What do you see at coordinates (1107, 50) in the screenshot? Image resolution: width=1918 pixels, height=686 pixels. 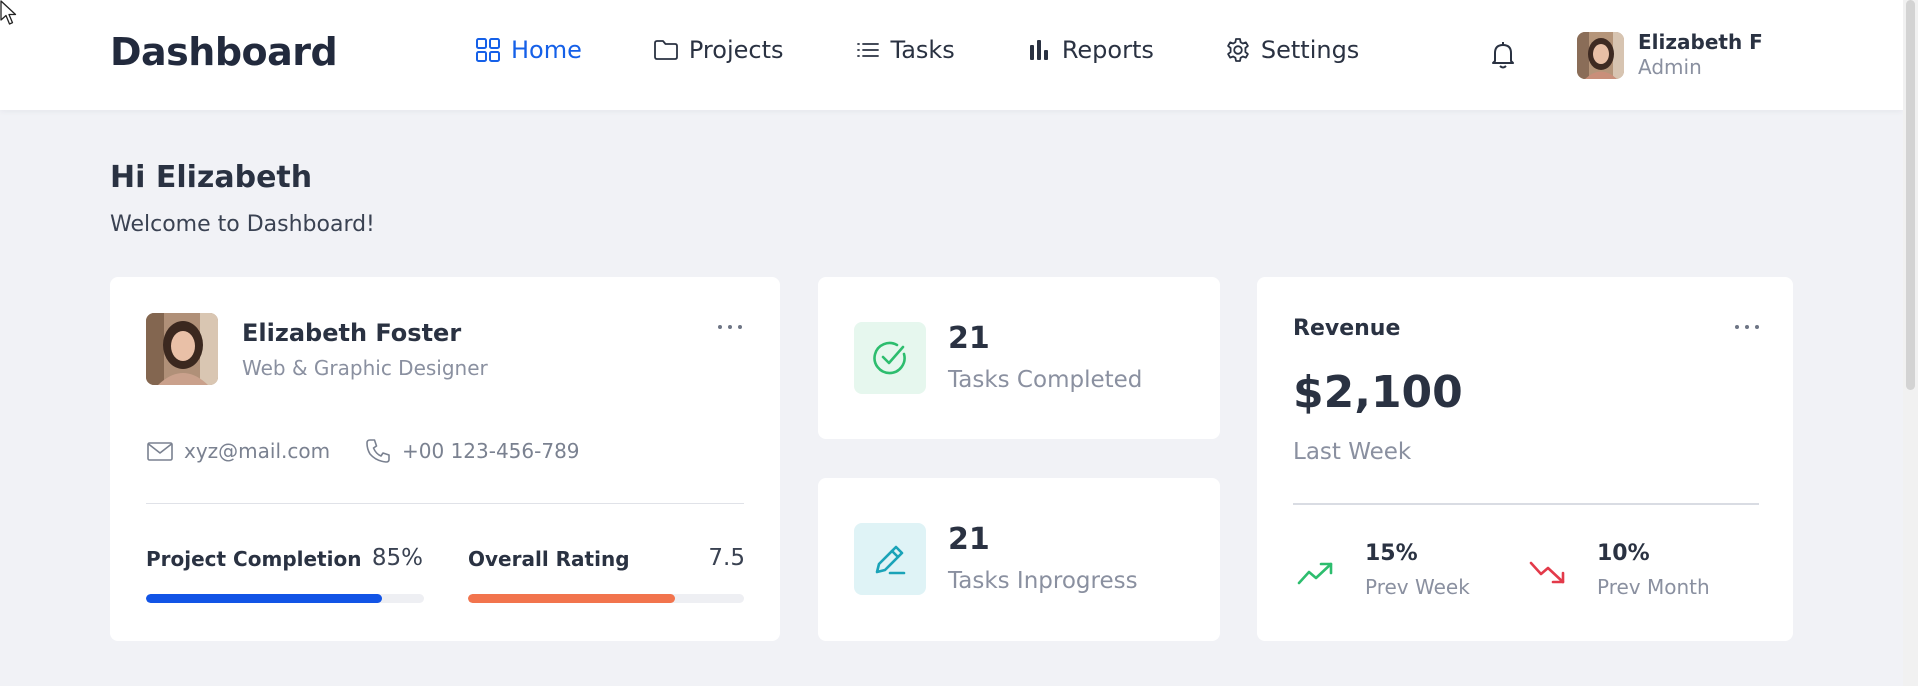 I see `nav-item-label: Reports` at bounding box center [1107, 50].